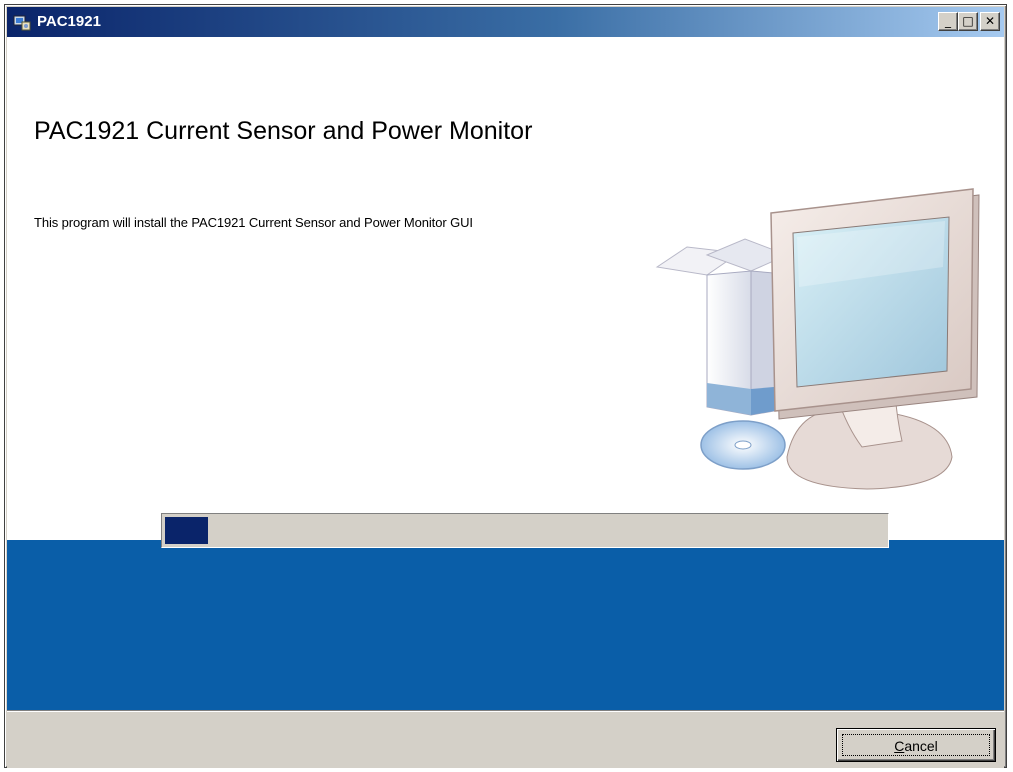 The width and height of the screenshot is (1013, 772). I want to click on progress-bar, so click(525, 530).